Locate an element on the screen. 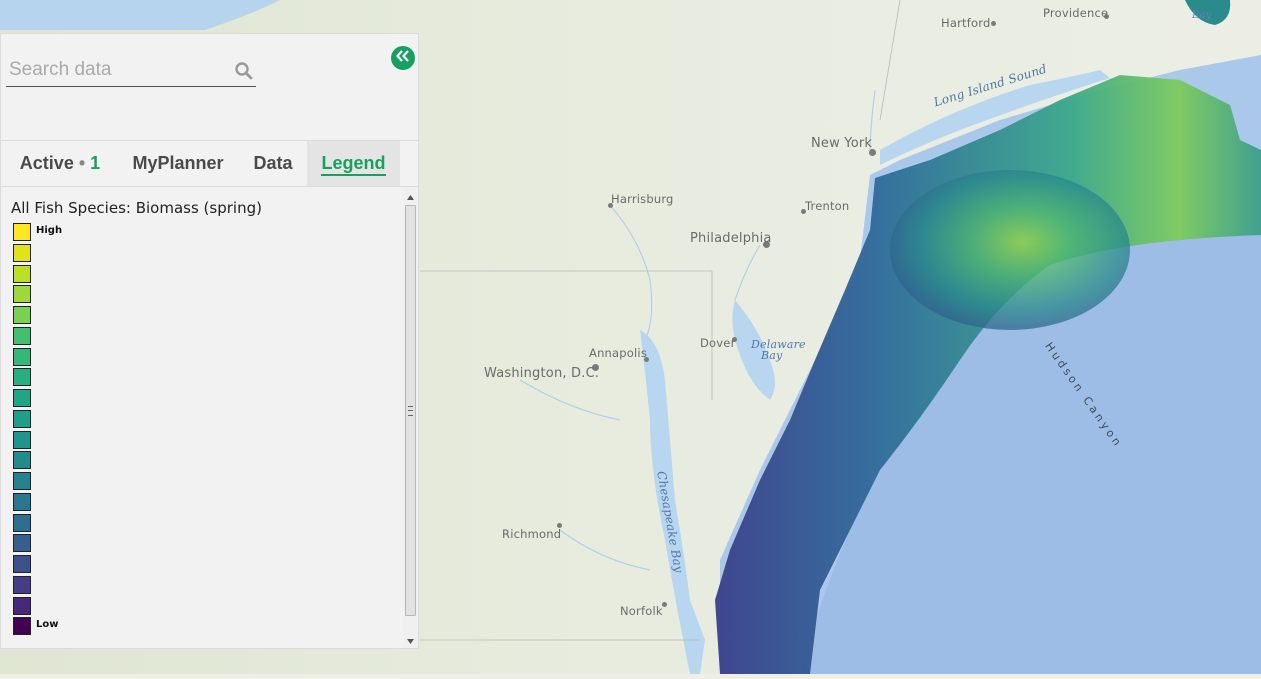 This screenshot has width=1261, height=679. tab-myplanner-label: MyPlanner is located at coordinates (178, 163).